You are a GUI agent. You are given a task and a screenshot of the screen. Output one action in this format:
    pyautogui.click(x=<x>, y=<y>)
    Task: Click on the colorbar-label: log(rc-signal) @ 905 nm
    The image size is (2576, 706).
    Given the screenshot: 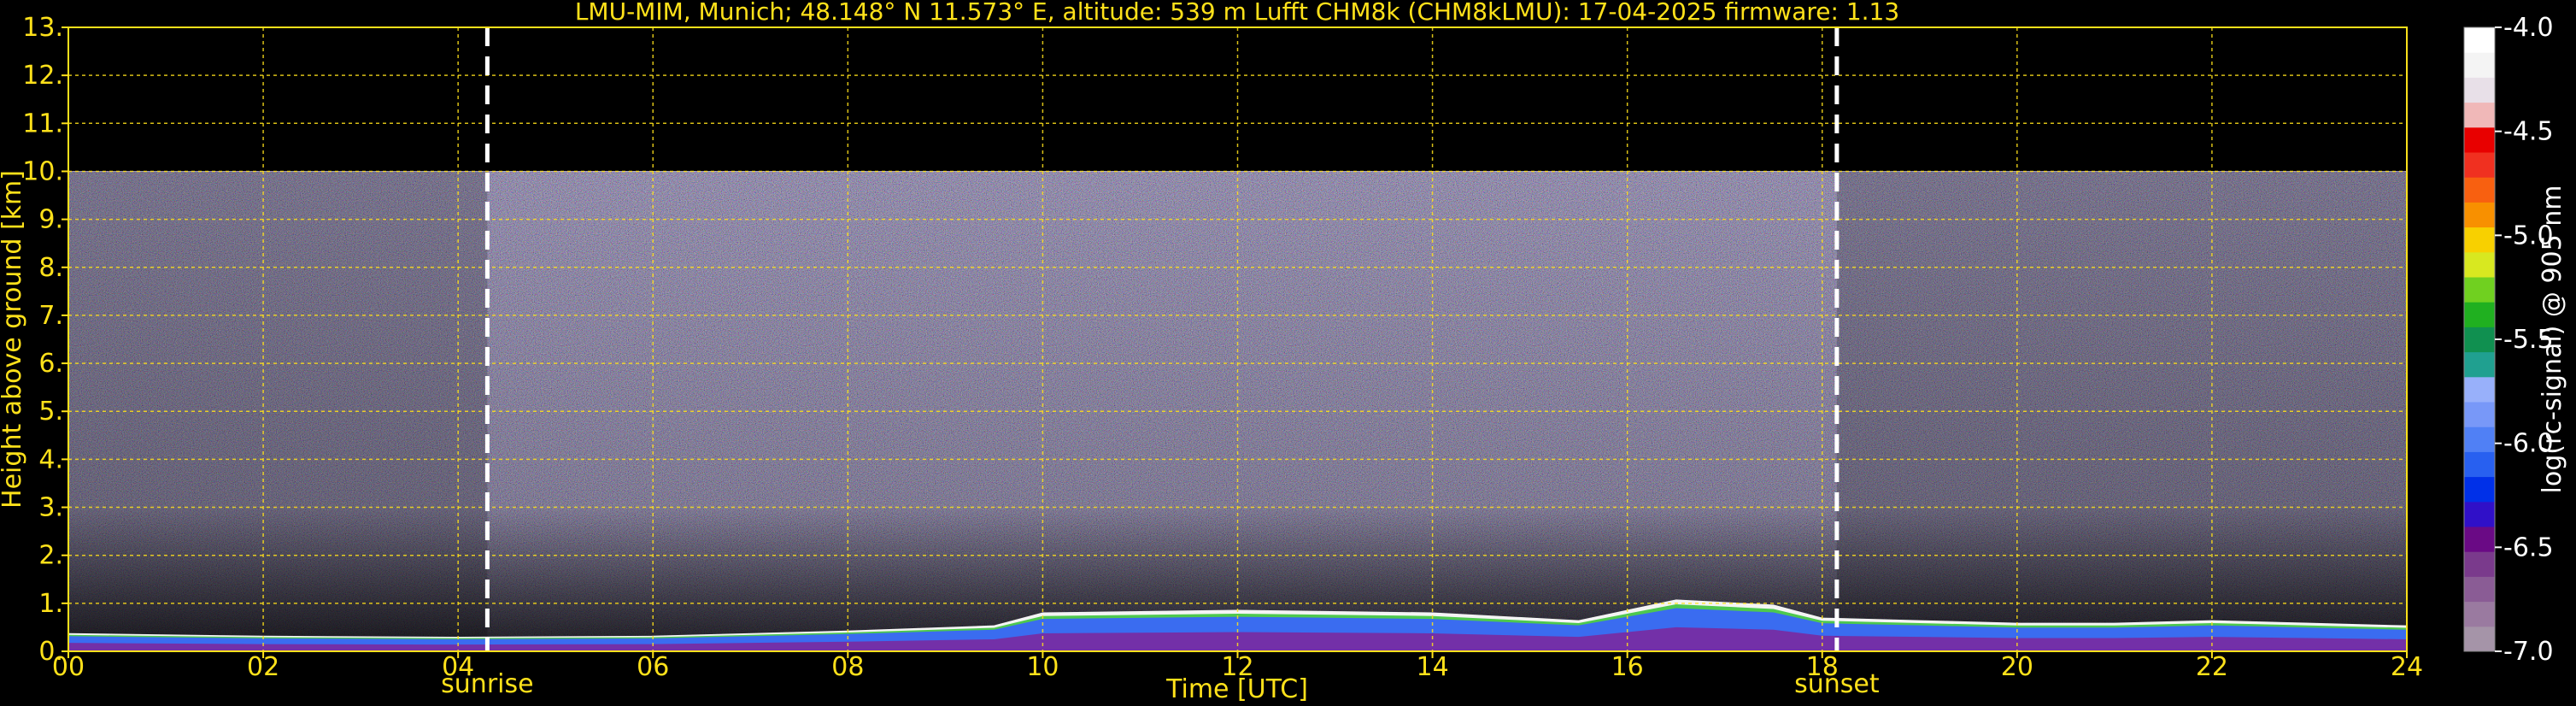 What is the action you would take?
    pyautogui.click(x=2552, y=339)
    